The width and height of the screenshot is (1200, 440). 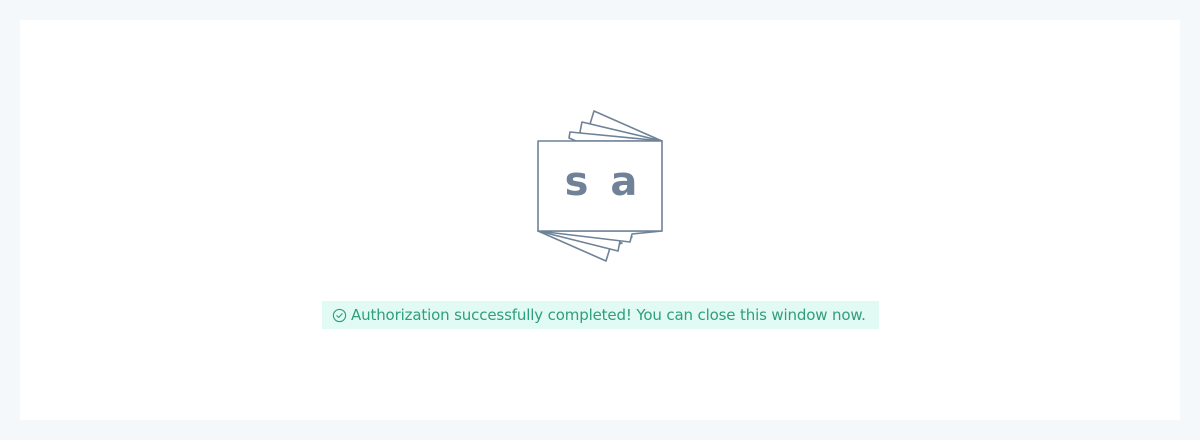 What do you see at coordinates (339, 315) in the screenshot?
I see `check-circle-icon` at bounding box center [339, 315].